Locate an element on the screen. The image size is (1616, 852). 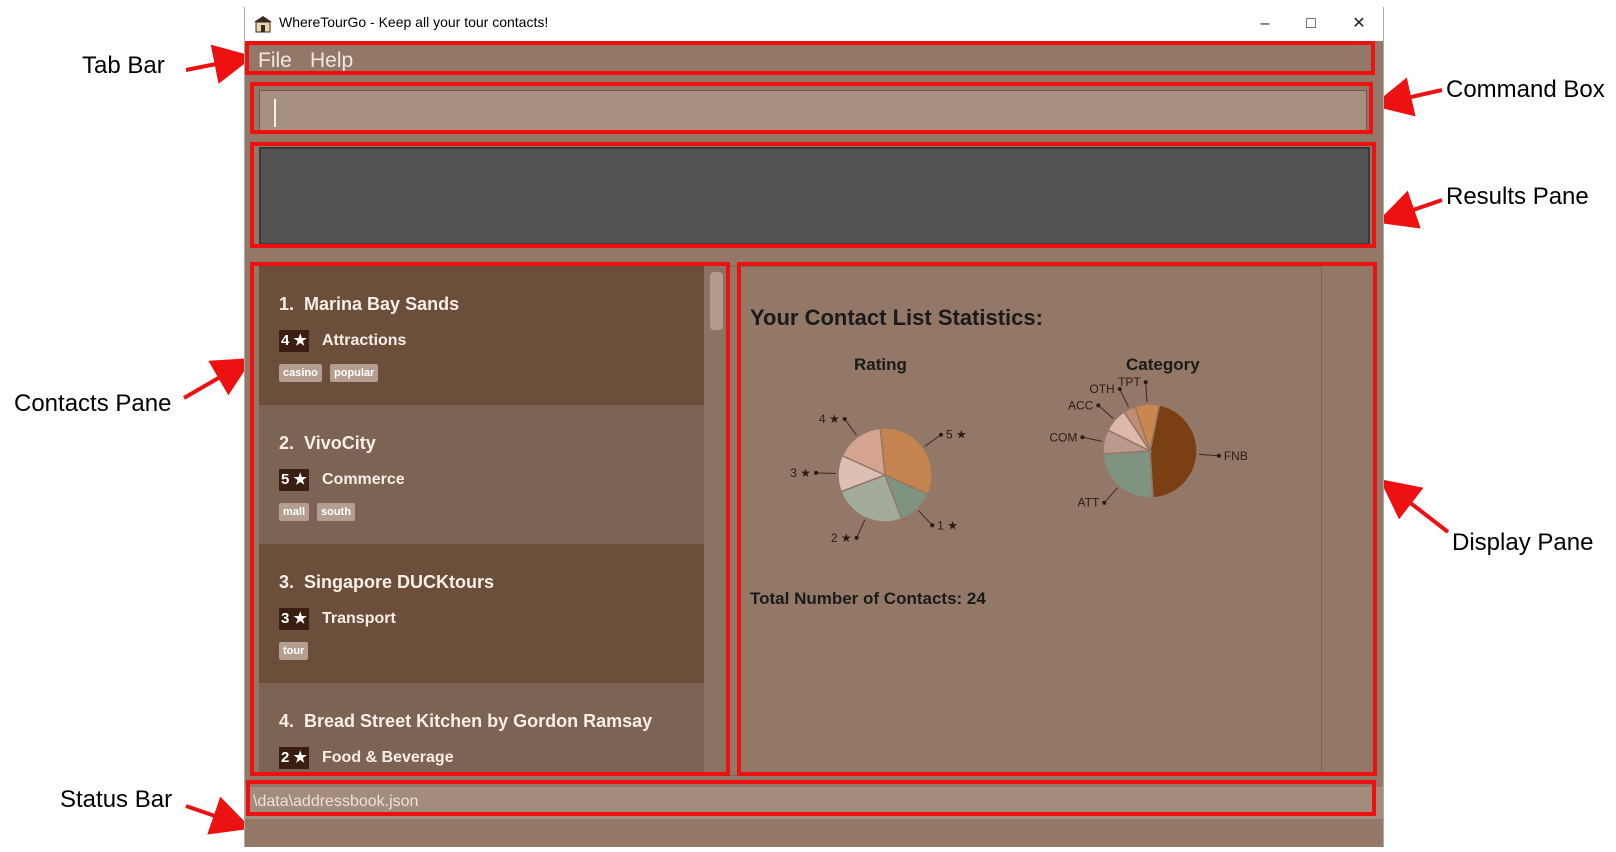
annotation-tab-bar: Tab Bar is located at coordinates (123, 65).